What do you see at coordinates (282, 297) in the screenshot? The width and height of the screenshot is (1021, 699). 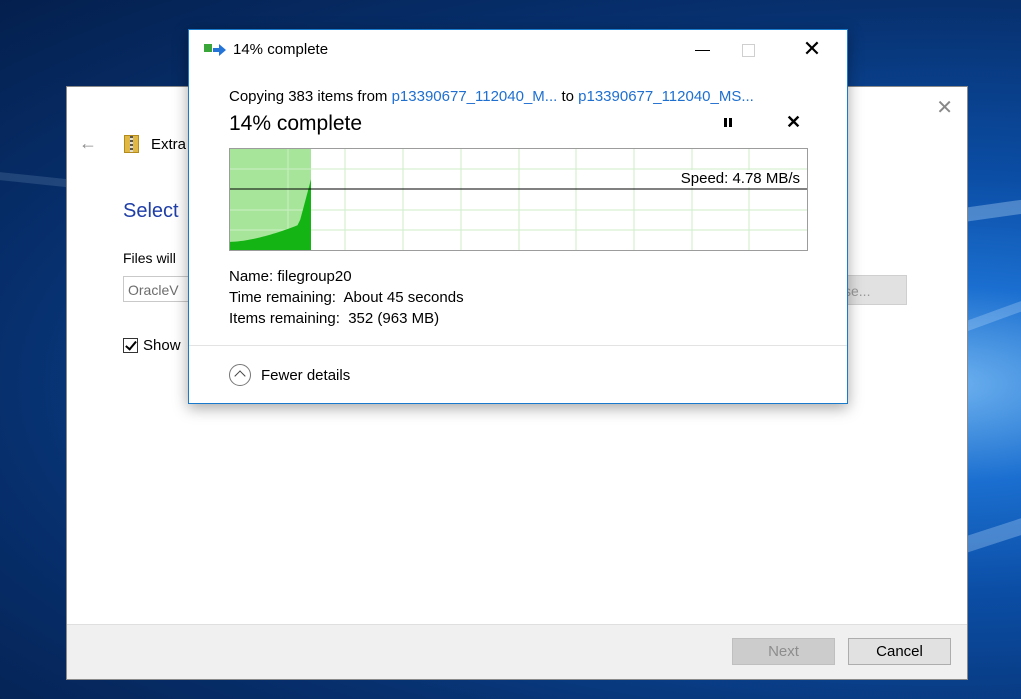 I see `time-label: Time remaining:` at bounding box center [282, 297].